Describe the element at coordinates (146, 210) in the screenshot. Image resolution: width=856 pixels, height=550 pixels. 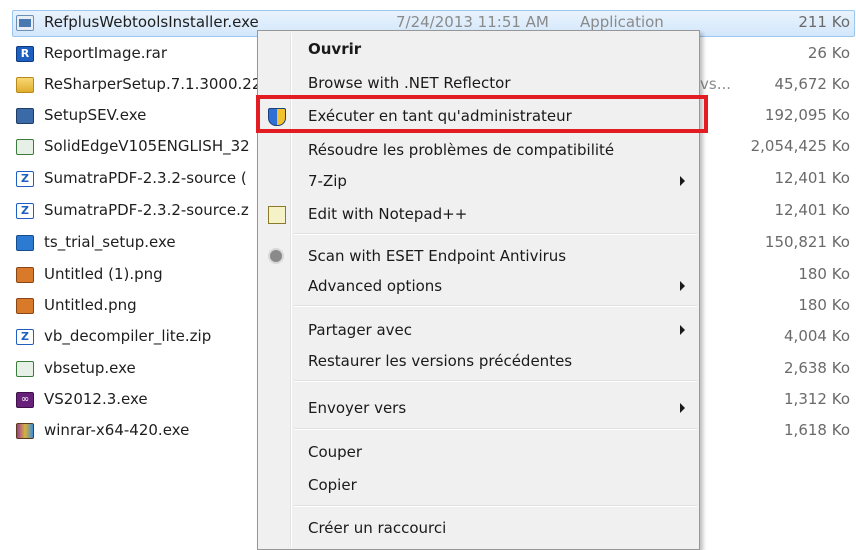
I see `file-name: SumatraPDF-2.3.2-source.z` at that location.